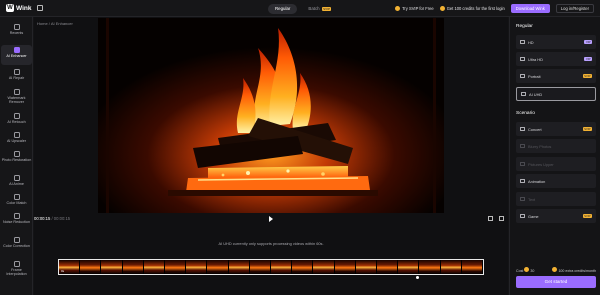 This screenshot has width=600, height=295. Describe the element at coordinates (556, 282) in the screenshot. I see `get-started-button: Get started` at that location.